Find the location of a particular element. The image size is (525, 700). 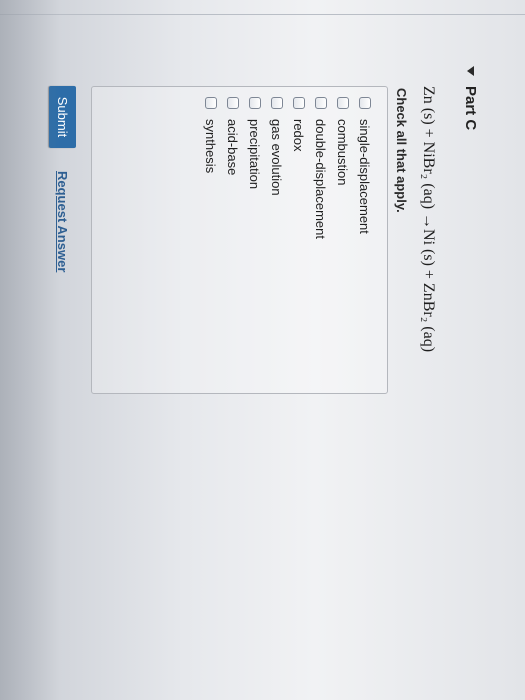

option-label: synthesis is located at coordinates (211, 146).